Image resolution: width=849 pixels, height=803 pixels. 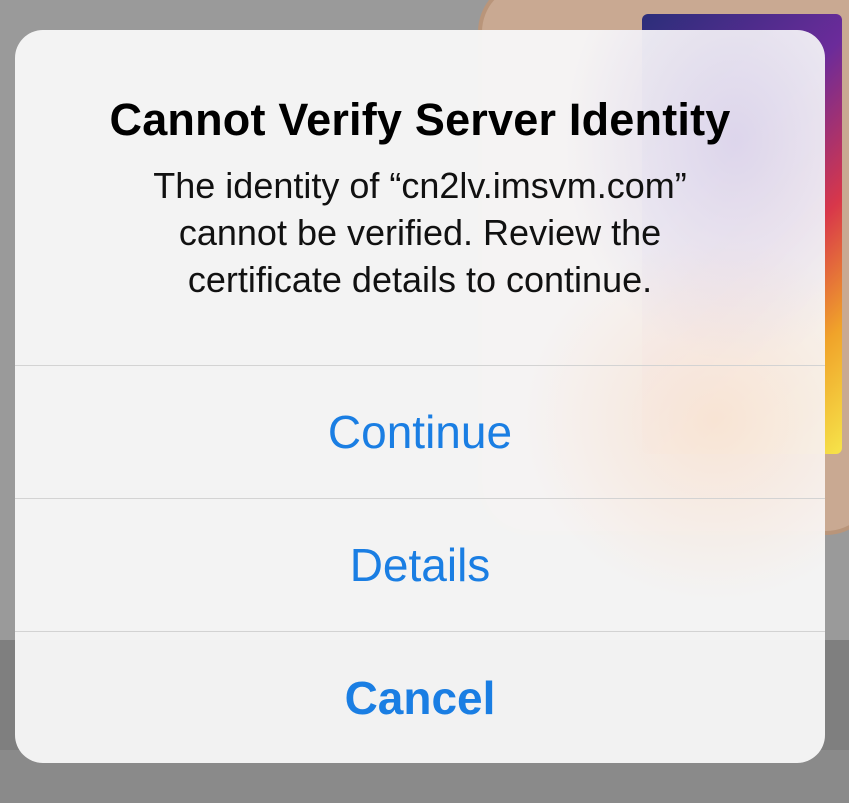 I want to click on alert-message-line: certificate details to continue., so click(x=420, y=279).